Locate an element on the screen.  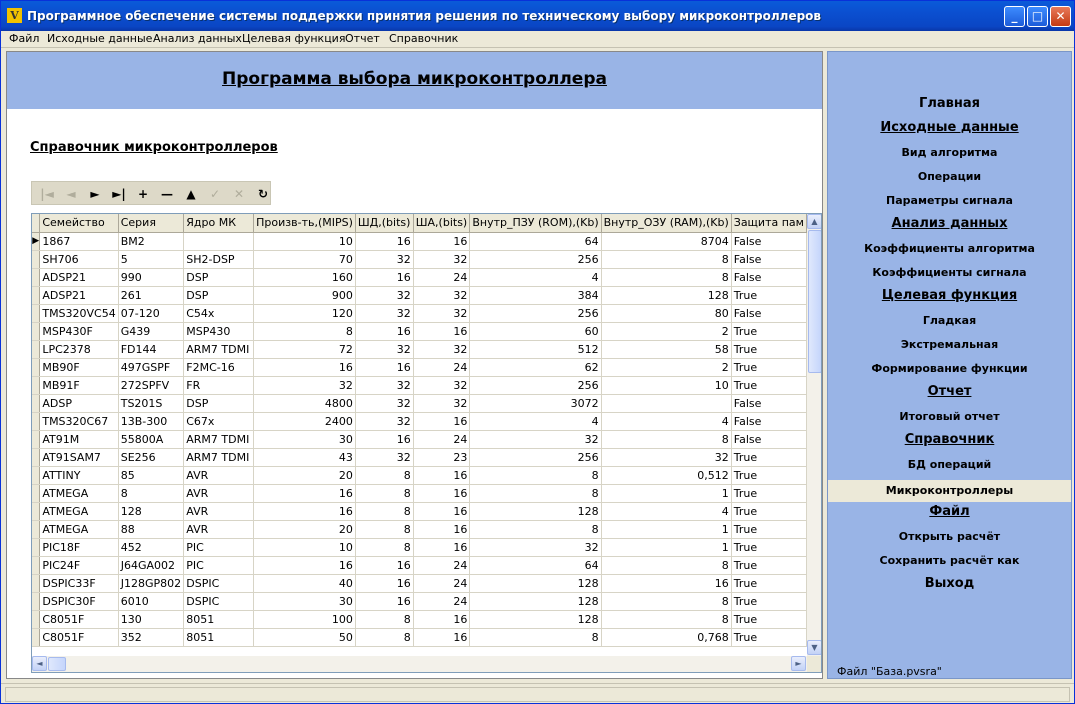
horizontal-scroll-thumb is located at coordinates (57, 664).